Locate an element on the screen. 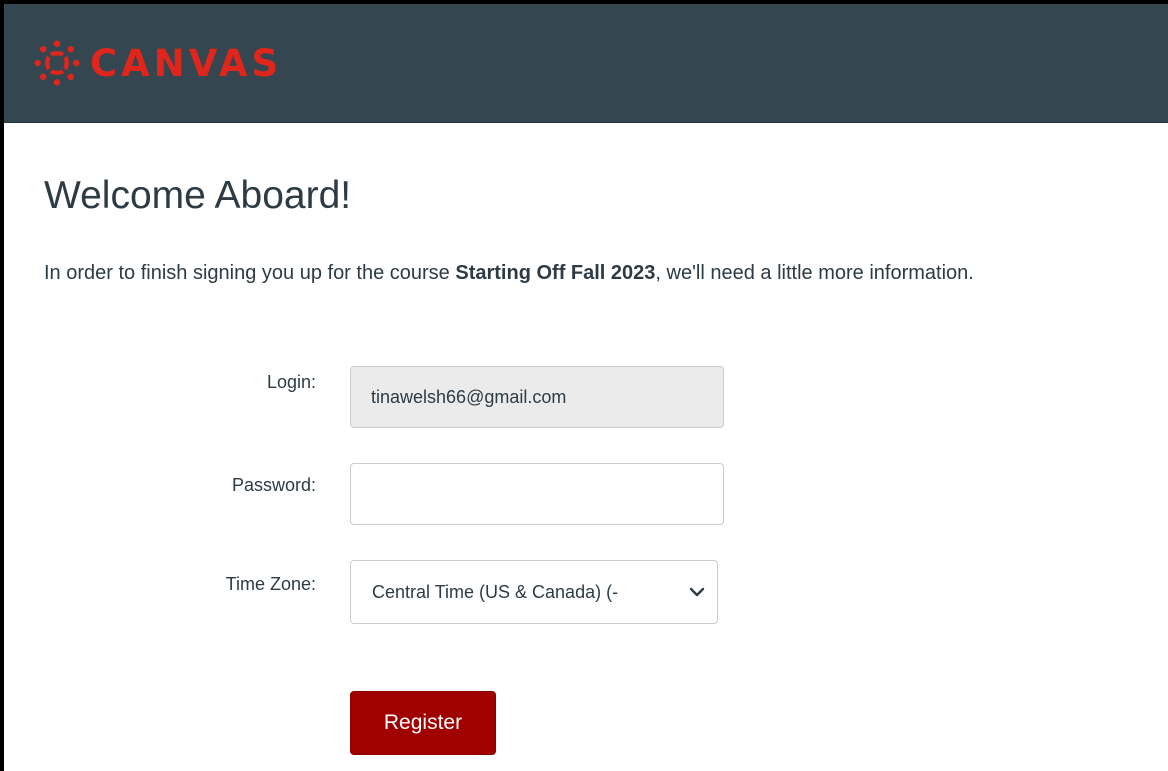  login-row: Login: is located at coordinates (594, 398).